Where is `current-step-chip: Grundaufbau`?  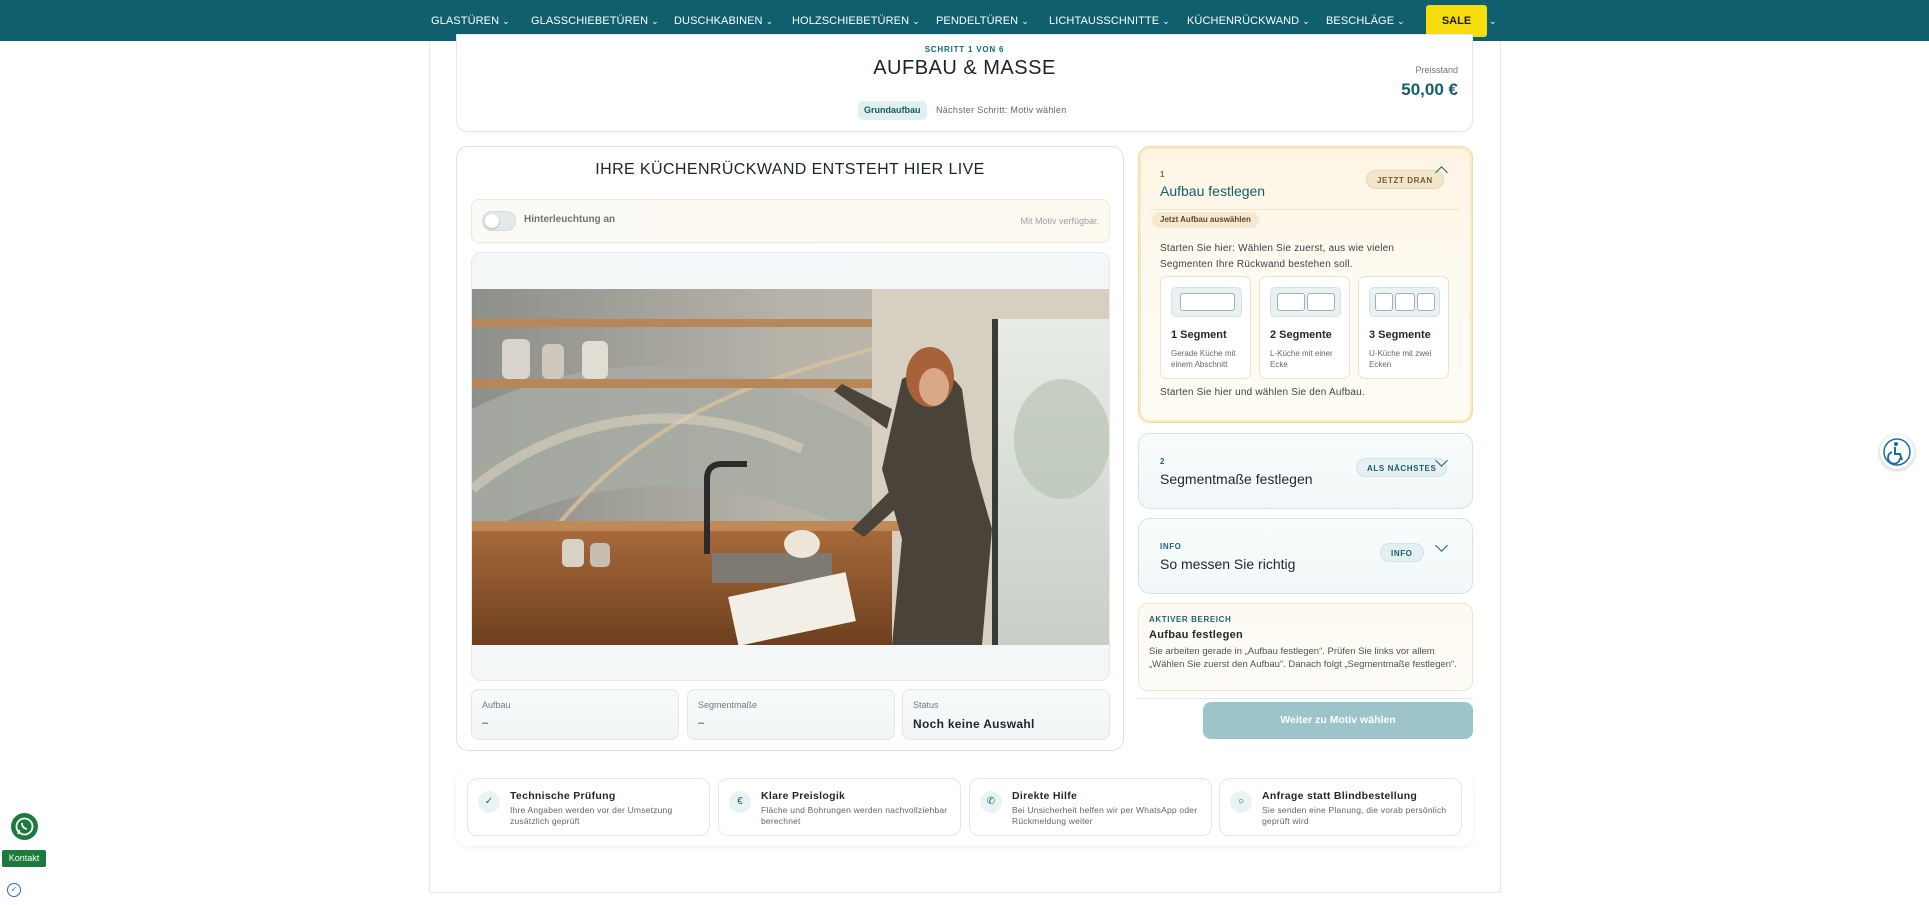
current-step-chip: Grundaufbau is located at coordinates (892, 110).